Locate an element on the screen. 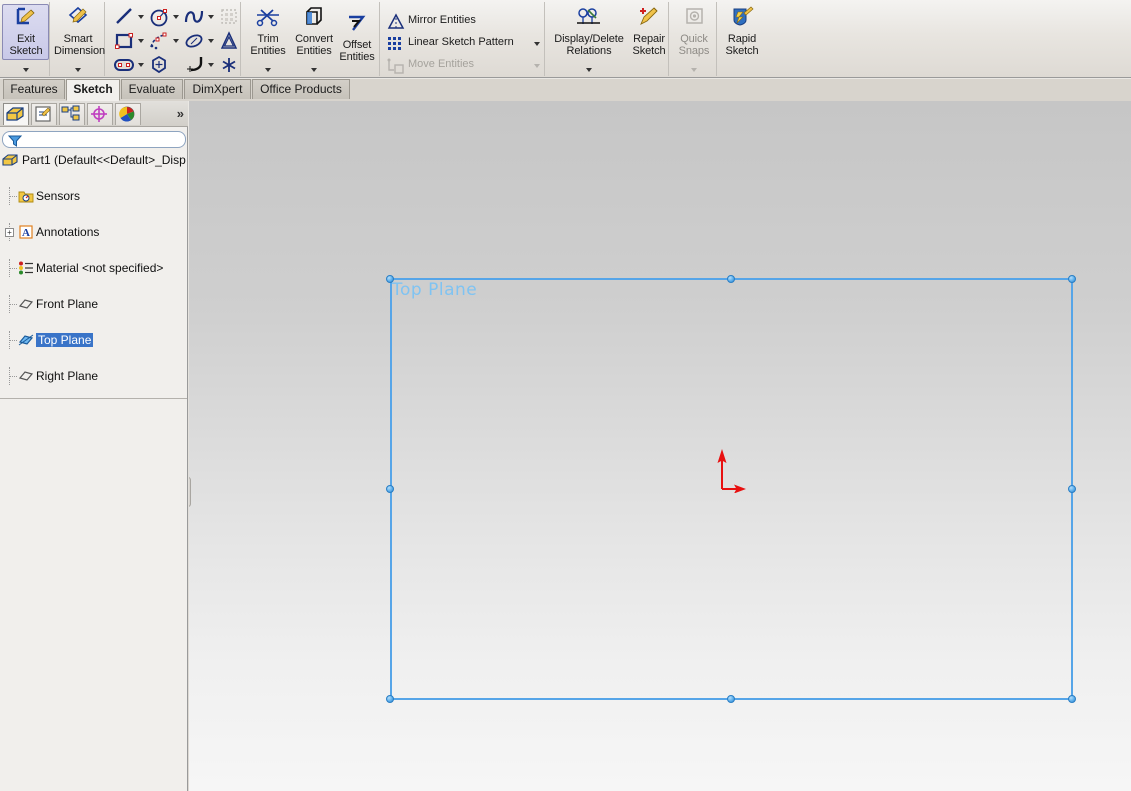 The image size is (1131, 791). plane-label: Top Plane is located at coordinates (435, 290).